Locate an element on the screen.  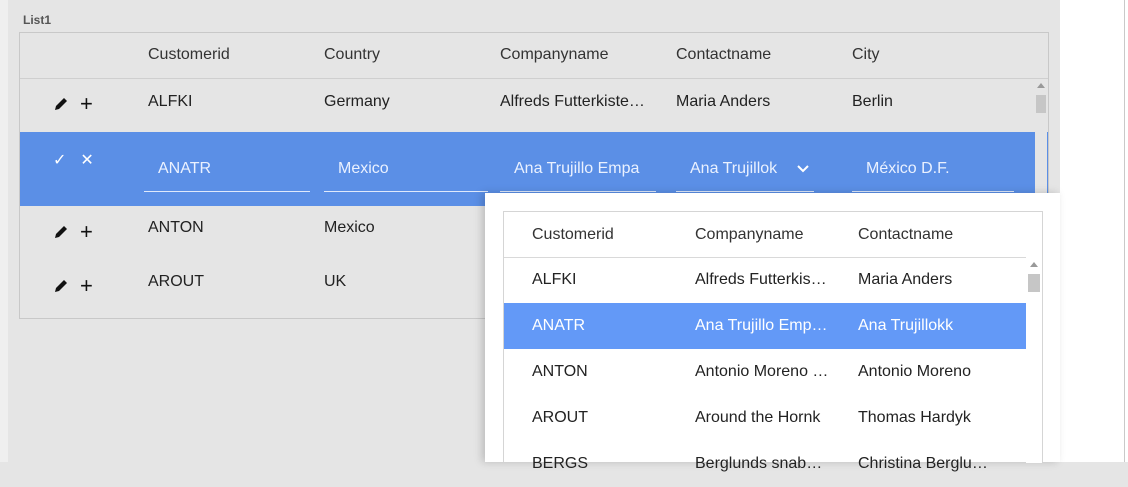
column-header-contactname: Contactname is located at coordinates (756, 55).